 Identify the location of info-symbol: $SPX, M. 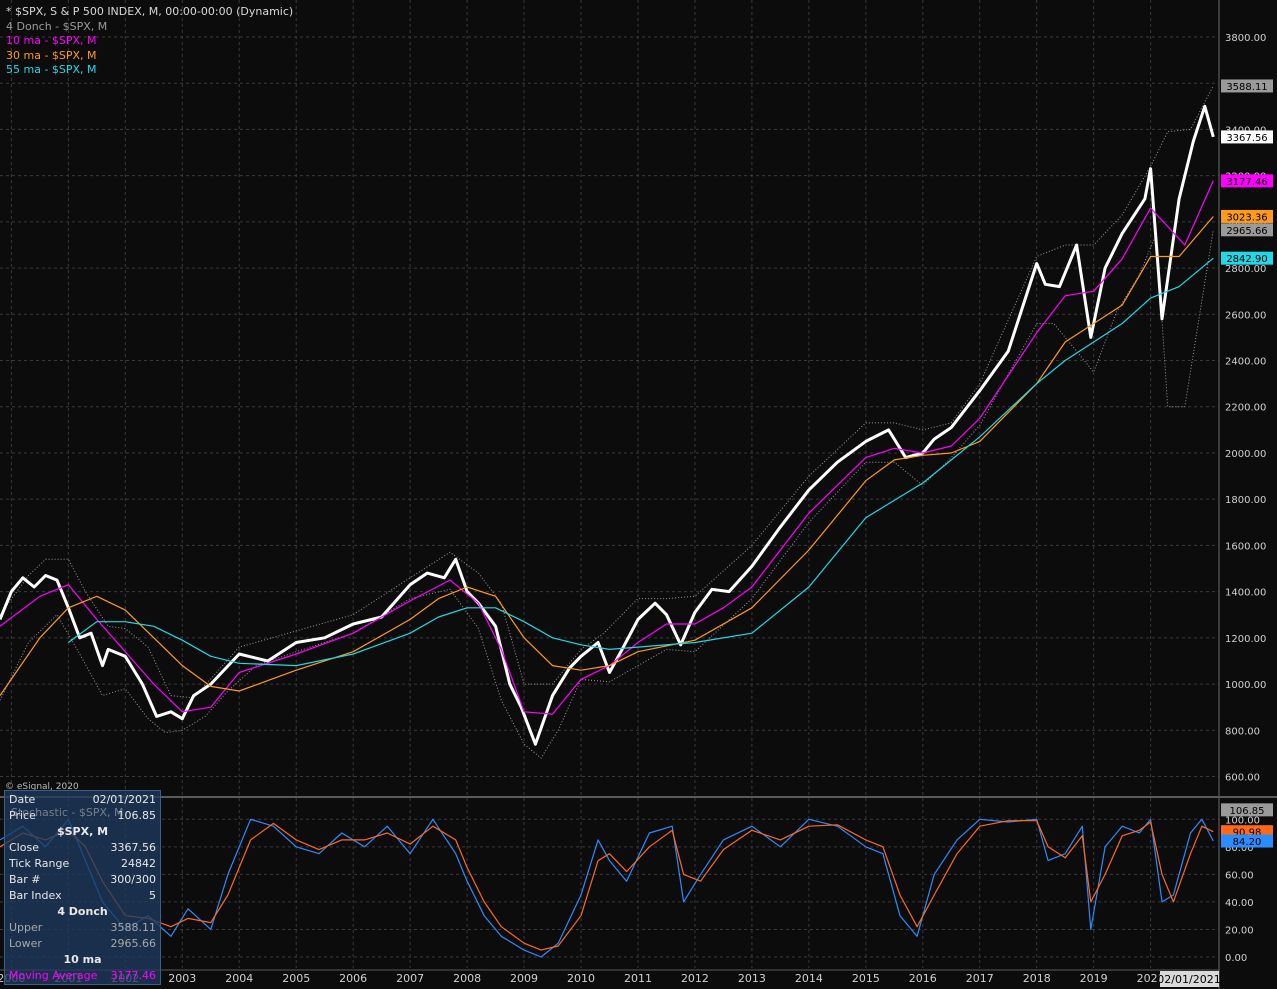
(82, 831).